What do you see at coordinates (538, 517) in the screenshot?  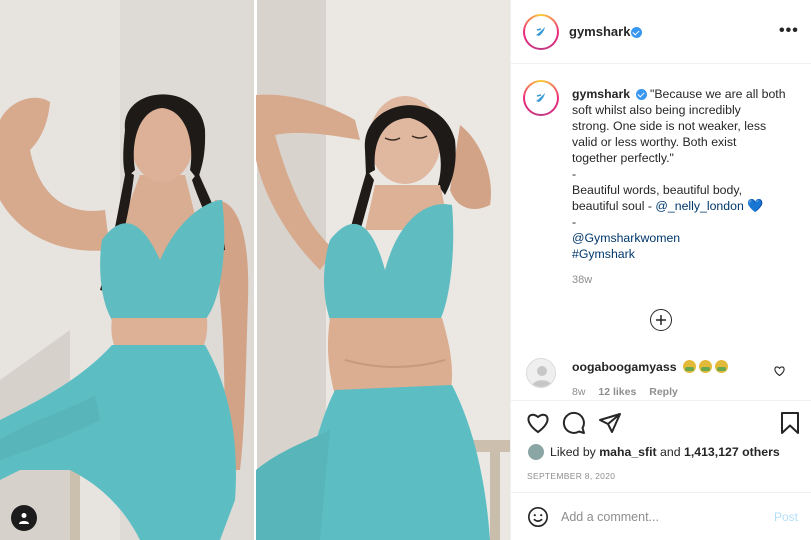 I see `smiley-icon` at bounding box center [538, 517].